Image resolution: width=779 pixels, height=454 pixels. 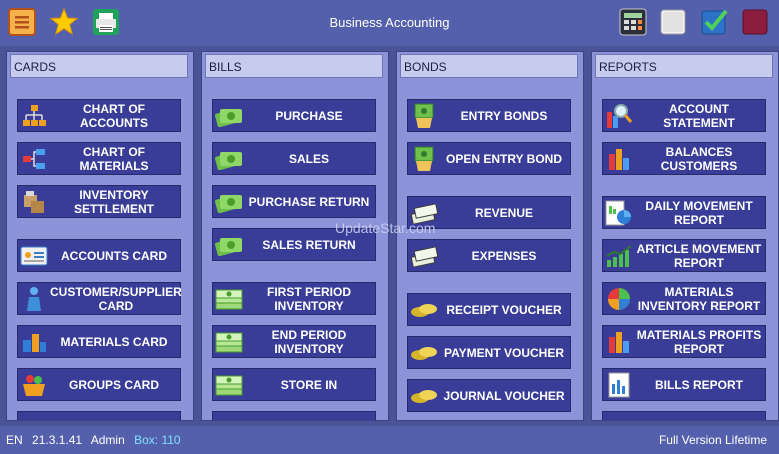 I want to click on groups-card-button: GROUPS CARD, so click(x=99, y=384).